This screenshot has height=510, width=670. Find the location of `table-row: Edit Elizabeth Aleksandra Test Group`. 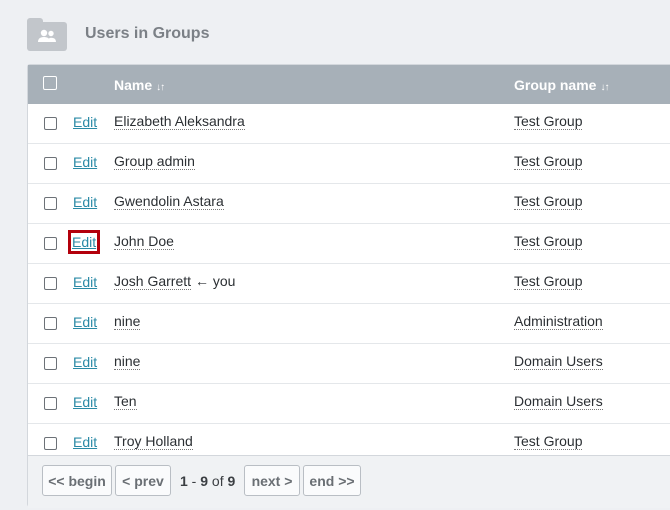

table-row: Edit Elizabeth Aleksandra Test Group is located at coordinates (349, 124).